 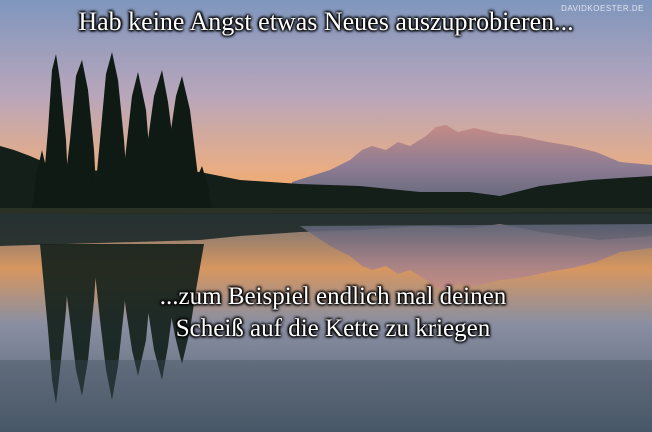 What do you see at coordinates (333, 328) in the screenshot?
I see `bottom-caption-line-2: Scheiß auf die Kette zu kriegen` at bounding box center [333, 328].